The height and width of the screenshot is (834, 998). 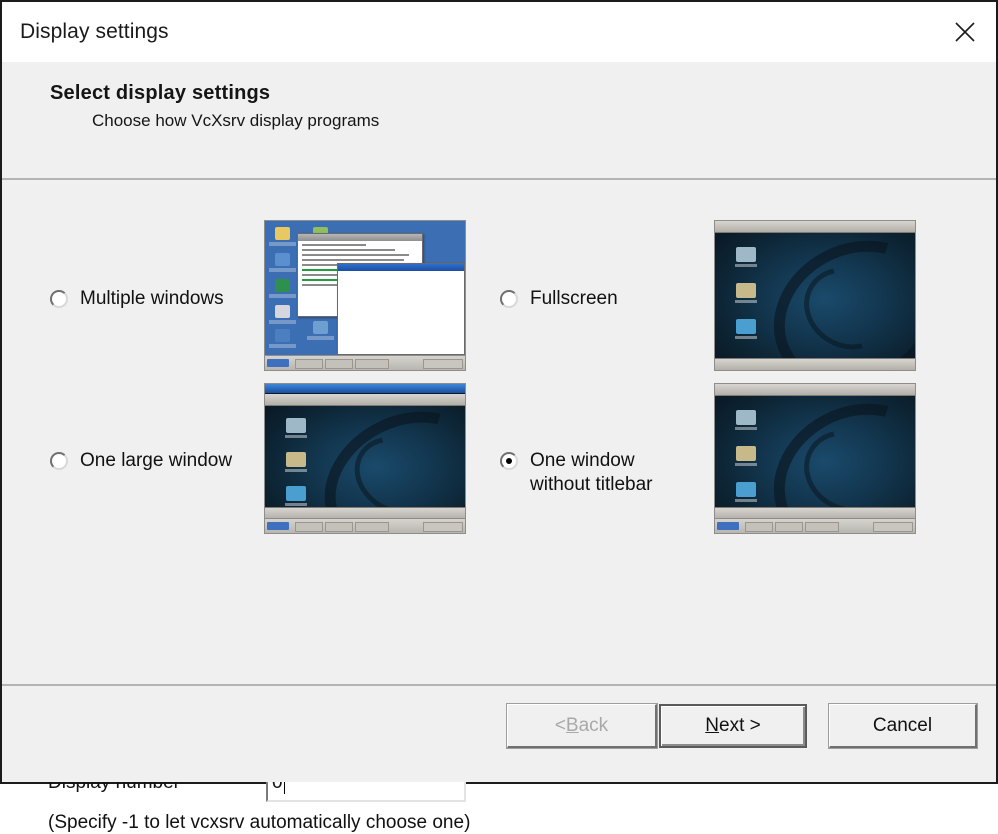 What do you see at coordinates (401, 309) in the screenshot?
I see `preview-window-front` at bounding box center [401, 309].